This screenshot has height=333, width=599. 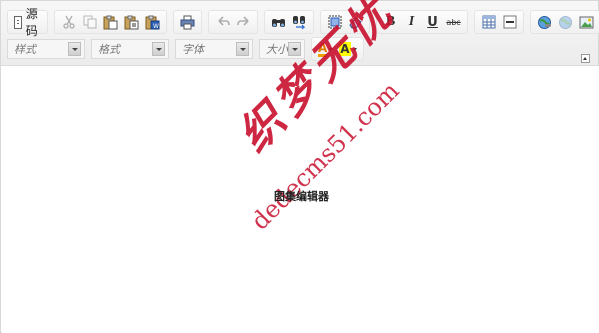 I want to click on redo-button, so click(x=243, y=22).